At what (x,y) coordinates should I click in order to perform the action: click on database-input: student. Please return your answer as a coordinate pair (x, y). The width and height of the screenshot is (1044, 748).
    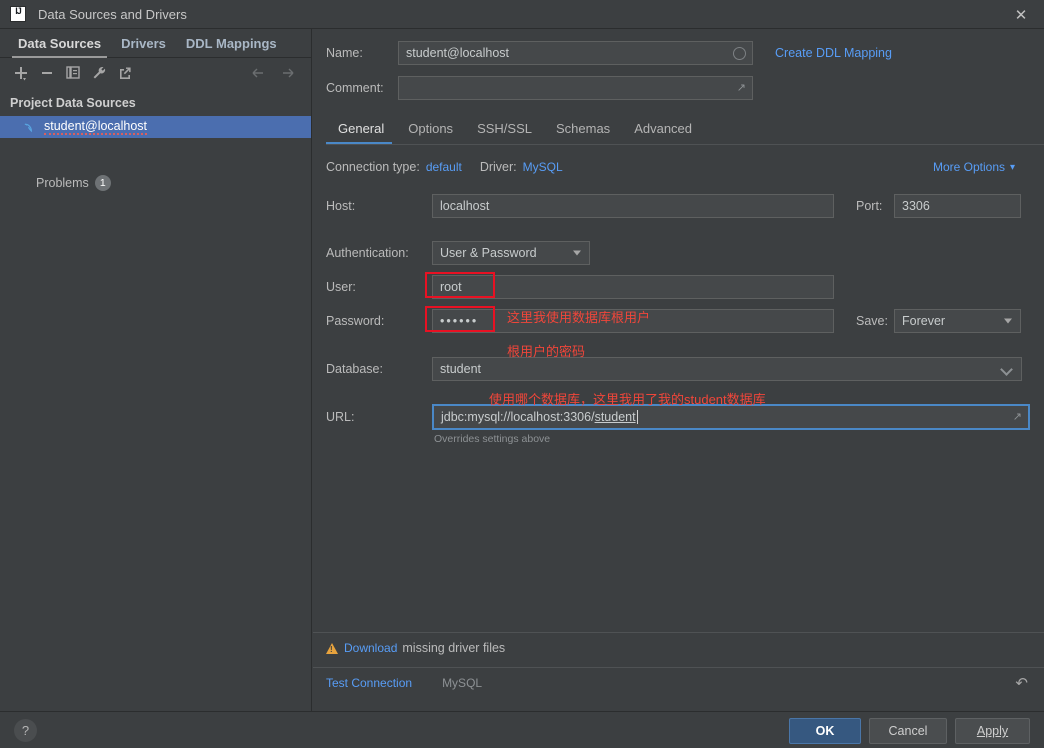
    Looking at the image, I should click on (727, 369).